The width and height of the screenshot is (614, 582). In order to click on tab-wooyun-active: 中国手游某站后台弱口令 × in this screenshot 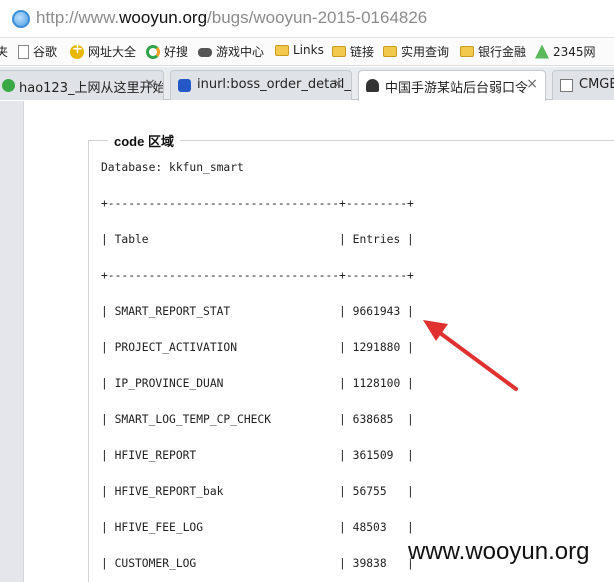, I will do `click(452, 85)`.